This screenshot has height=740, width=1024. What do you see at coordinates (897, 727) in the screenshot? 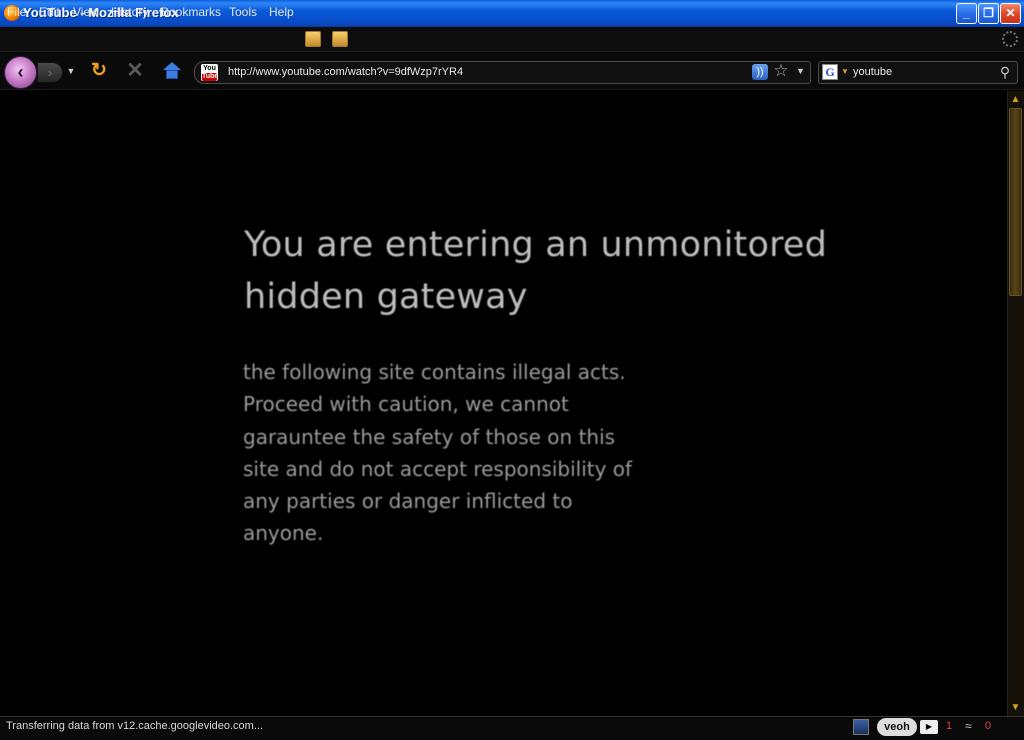
I see `veoh-button: veoh` at bounding box center [897, 727].